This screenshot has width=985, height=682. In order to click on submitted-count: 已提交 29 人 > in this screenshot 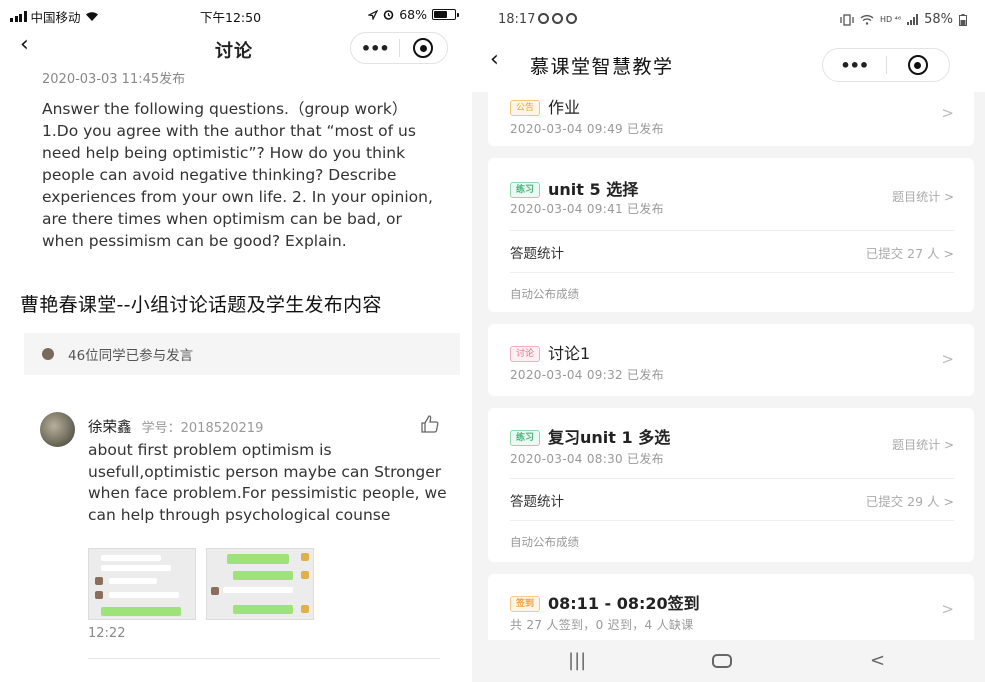, I will do `click(909, 501)`.